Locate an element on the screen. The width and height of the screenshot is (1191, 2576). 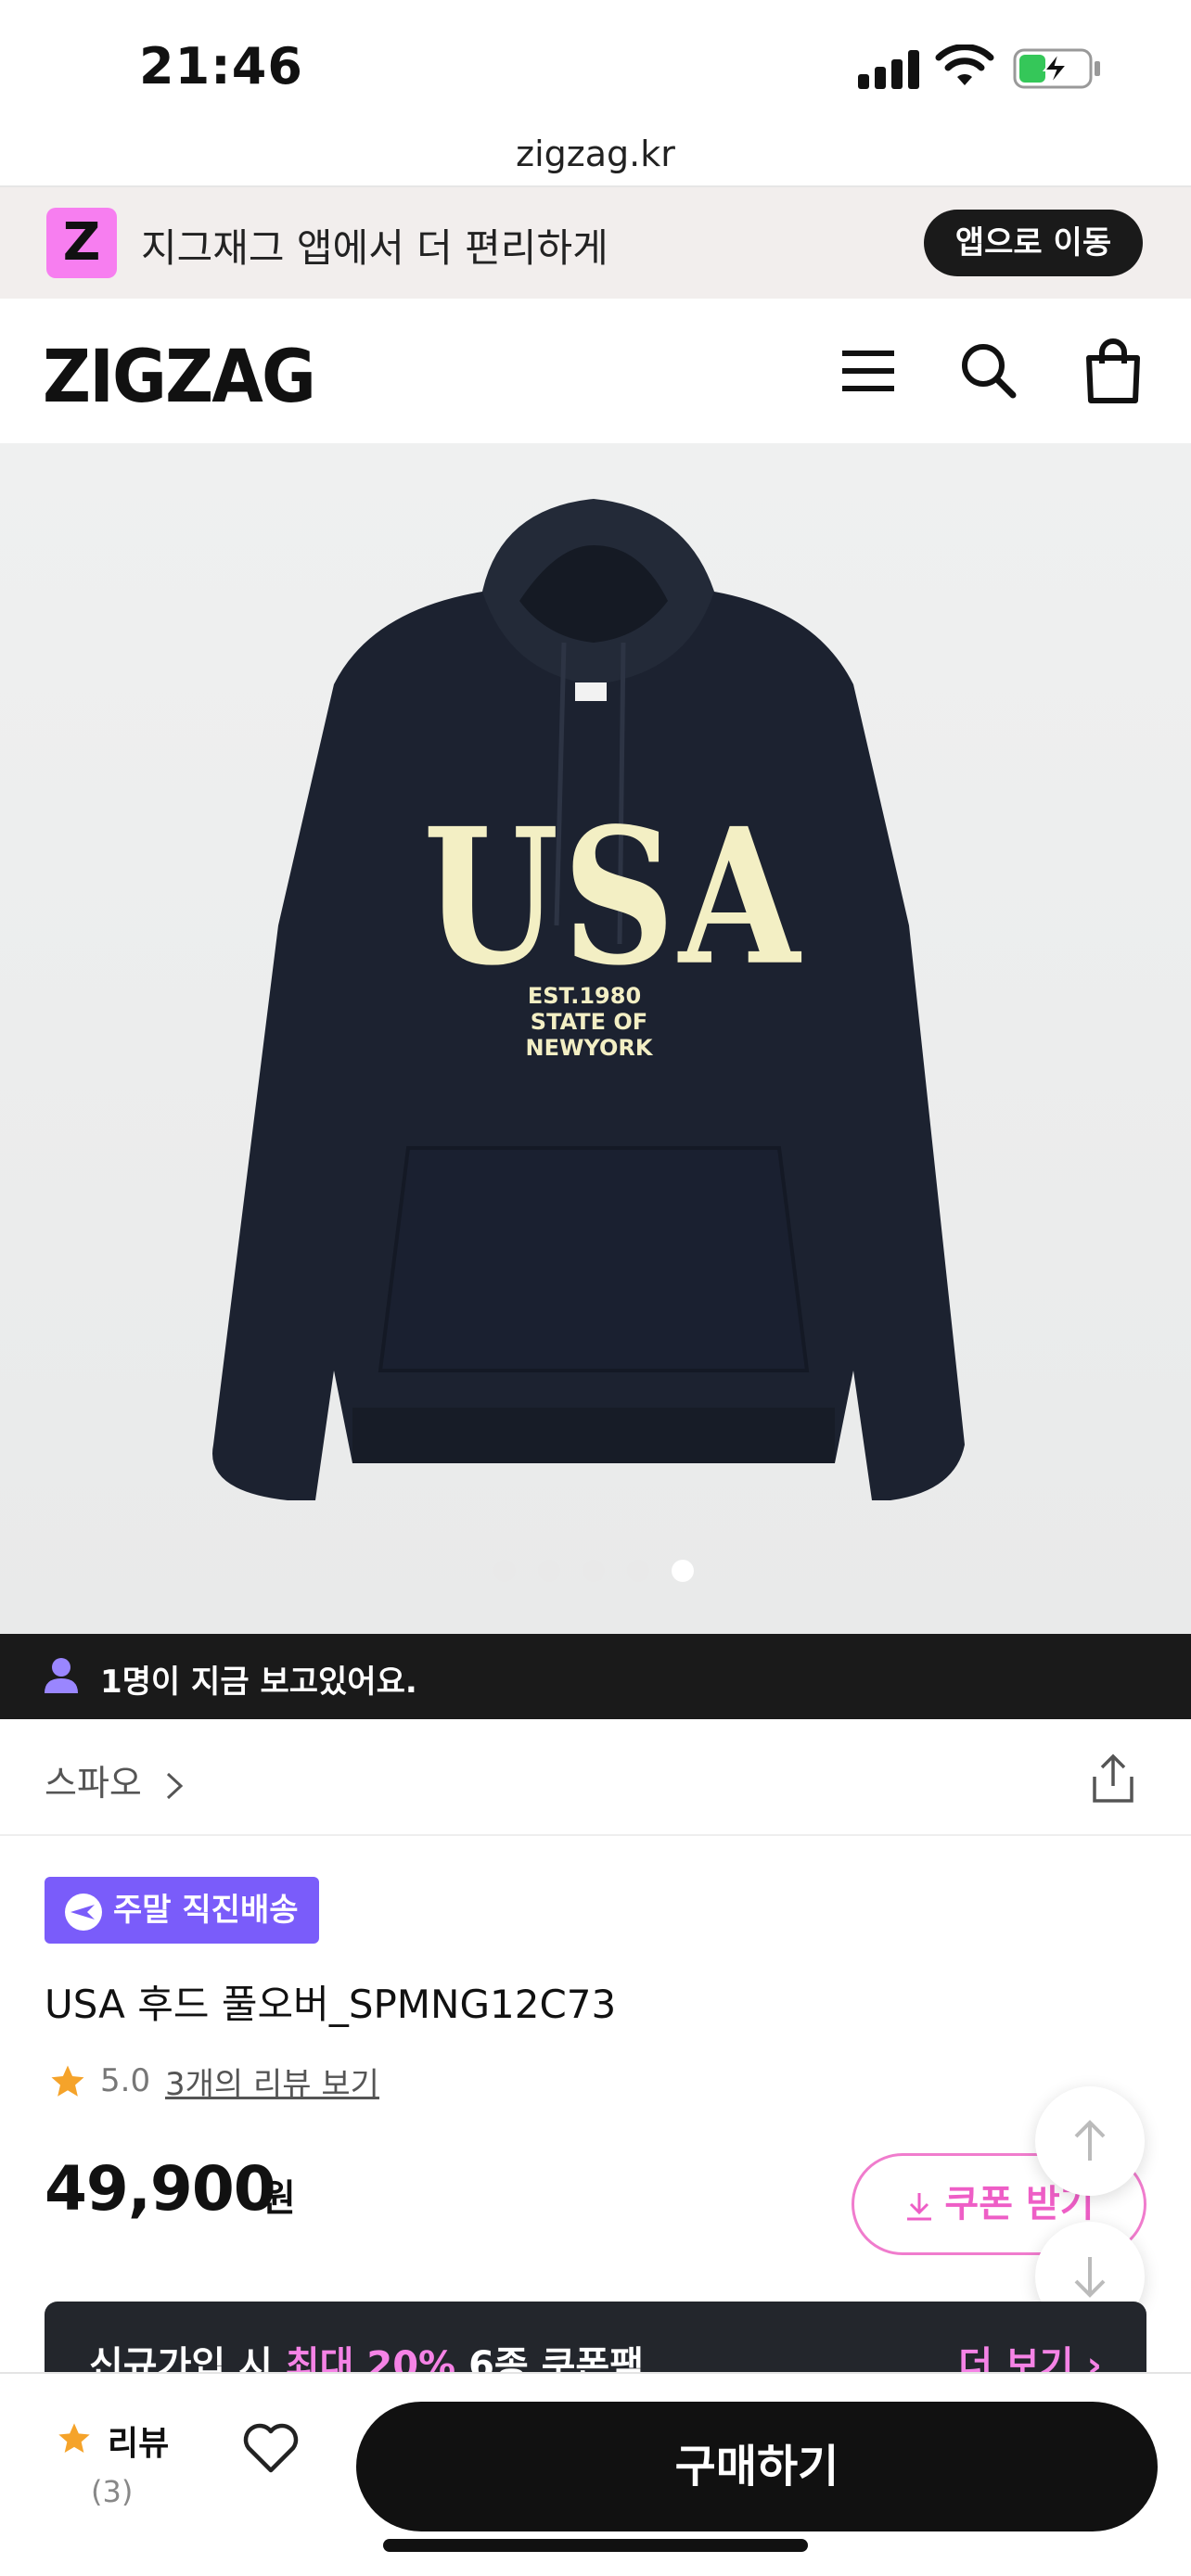
rating-value: 5.0 is located at coordinates (126, 2080).